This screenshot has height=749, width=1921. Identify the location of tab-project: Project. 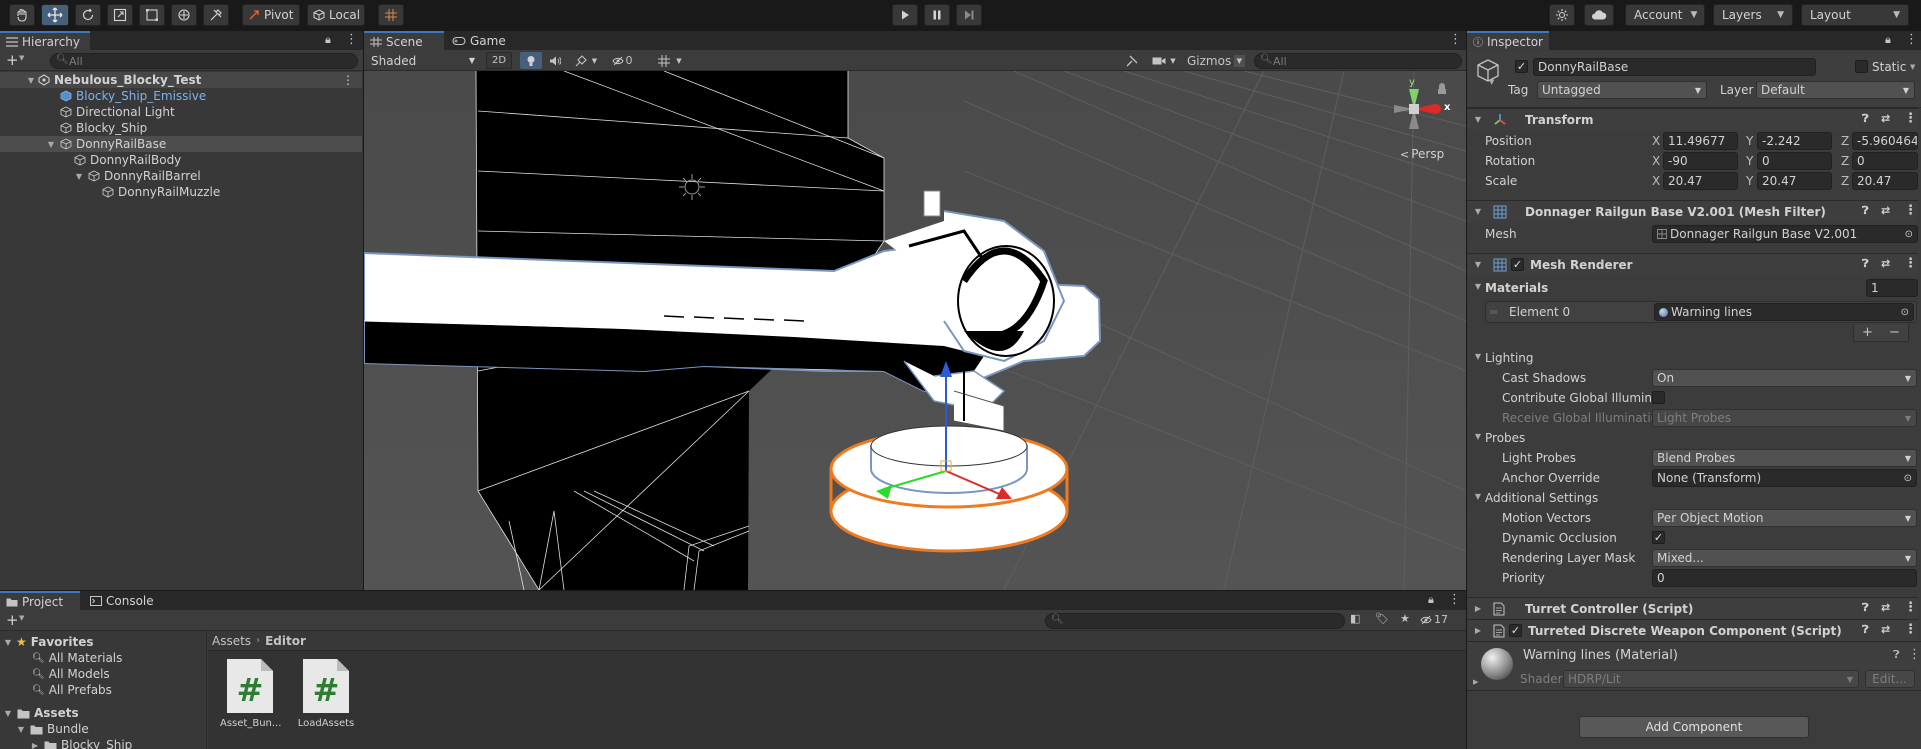
(40, 600).